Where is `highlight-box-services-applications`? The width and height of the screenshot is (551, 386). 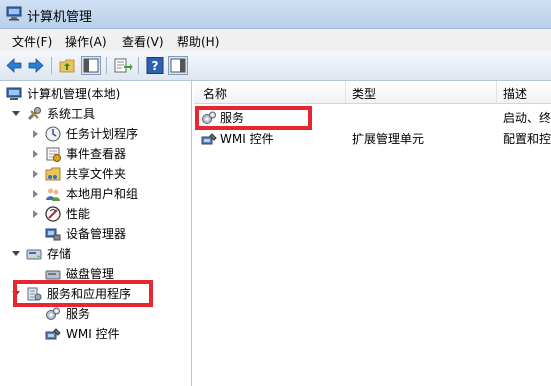 highlight-box-services-applications is located at coordinates (83, 293).